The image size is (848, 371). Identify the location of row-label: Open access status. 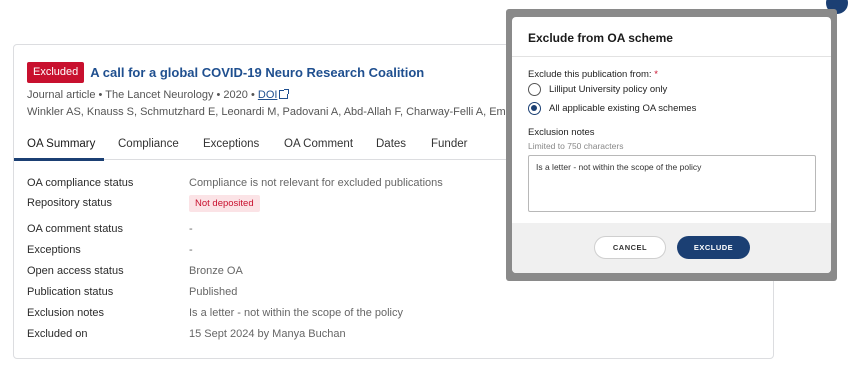
(75, 271).